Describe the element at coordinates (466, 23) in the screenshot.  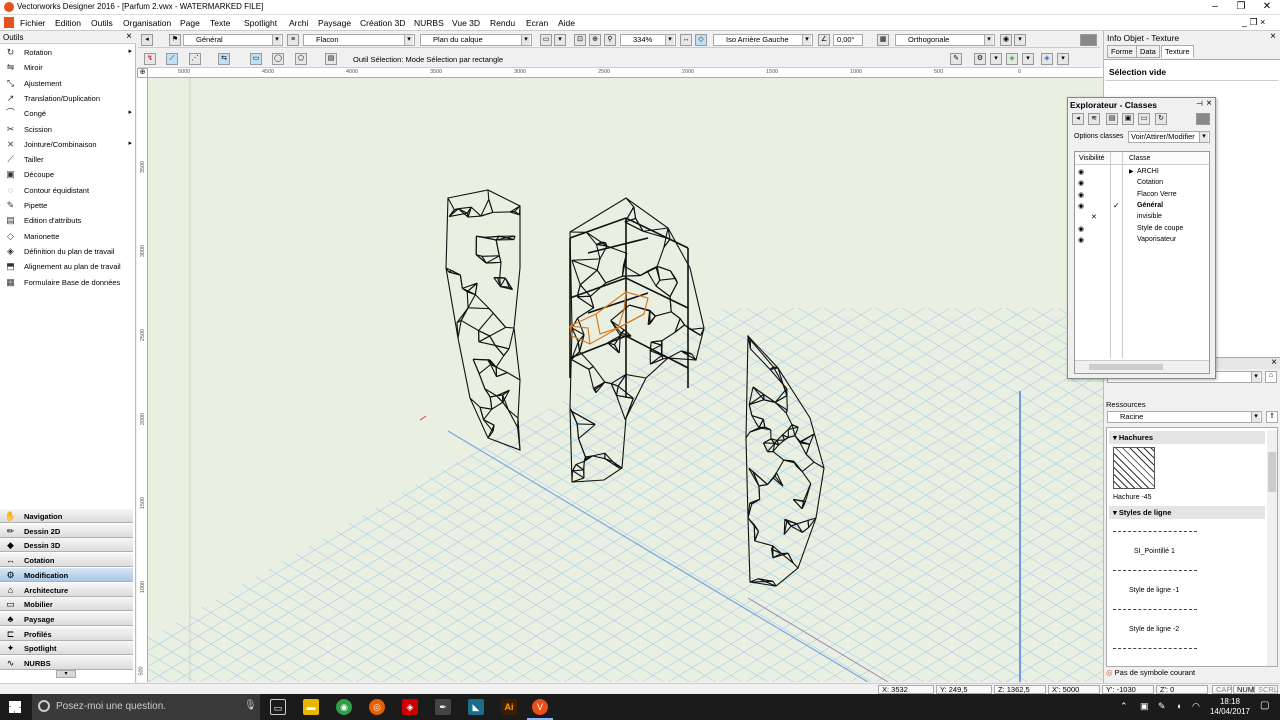
I see `menu-vue-3d: Vue 3D` at that location.